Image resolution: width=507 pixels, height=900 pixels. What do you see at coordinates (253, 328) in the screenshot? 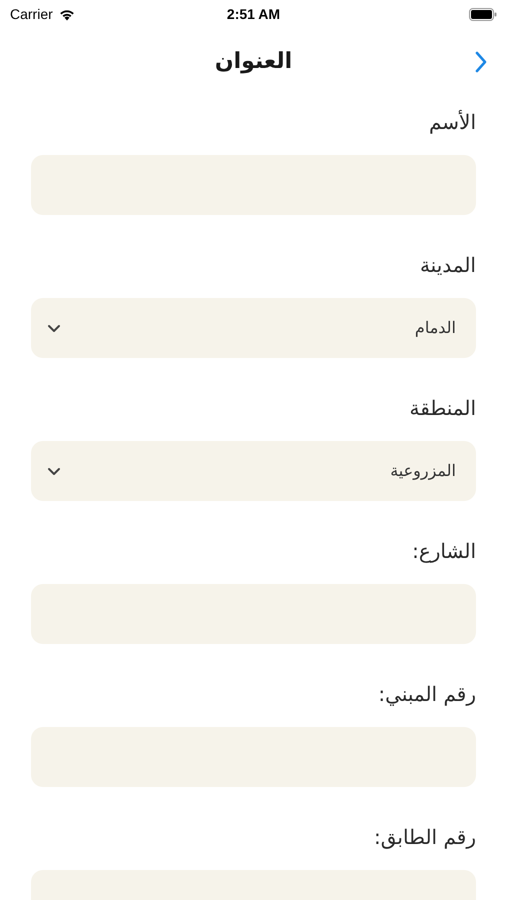
I see `dropdown-field: الدمام` at bounding box center [253, 328].